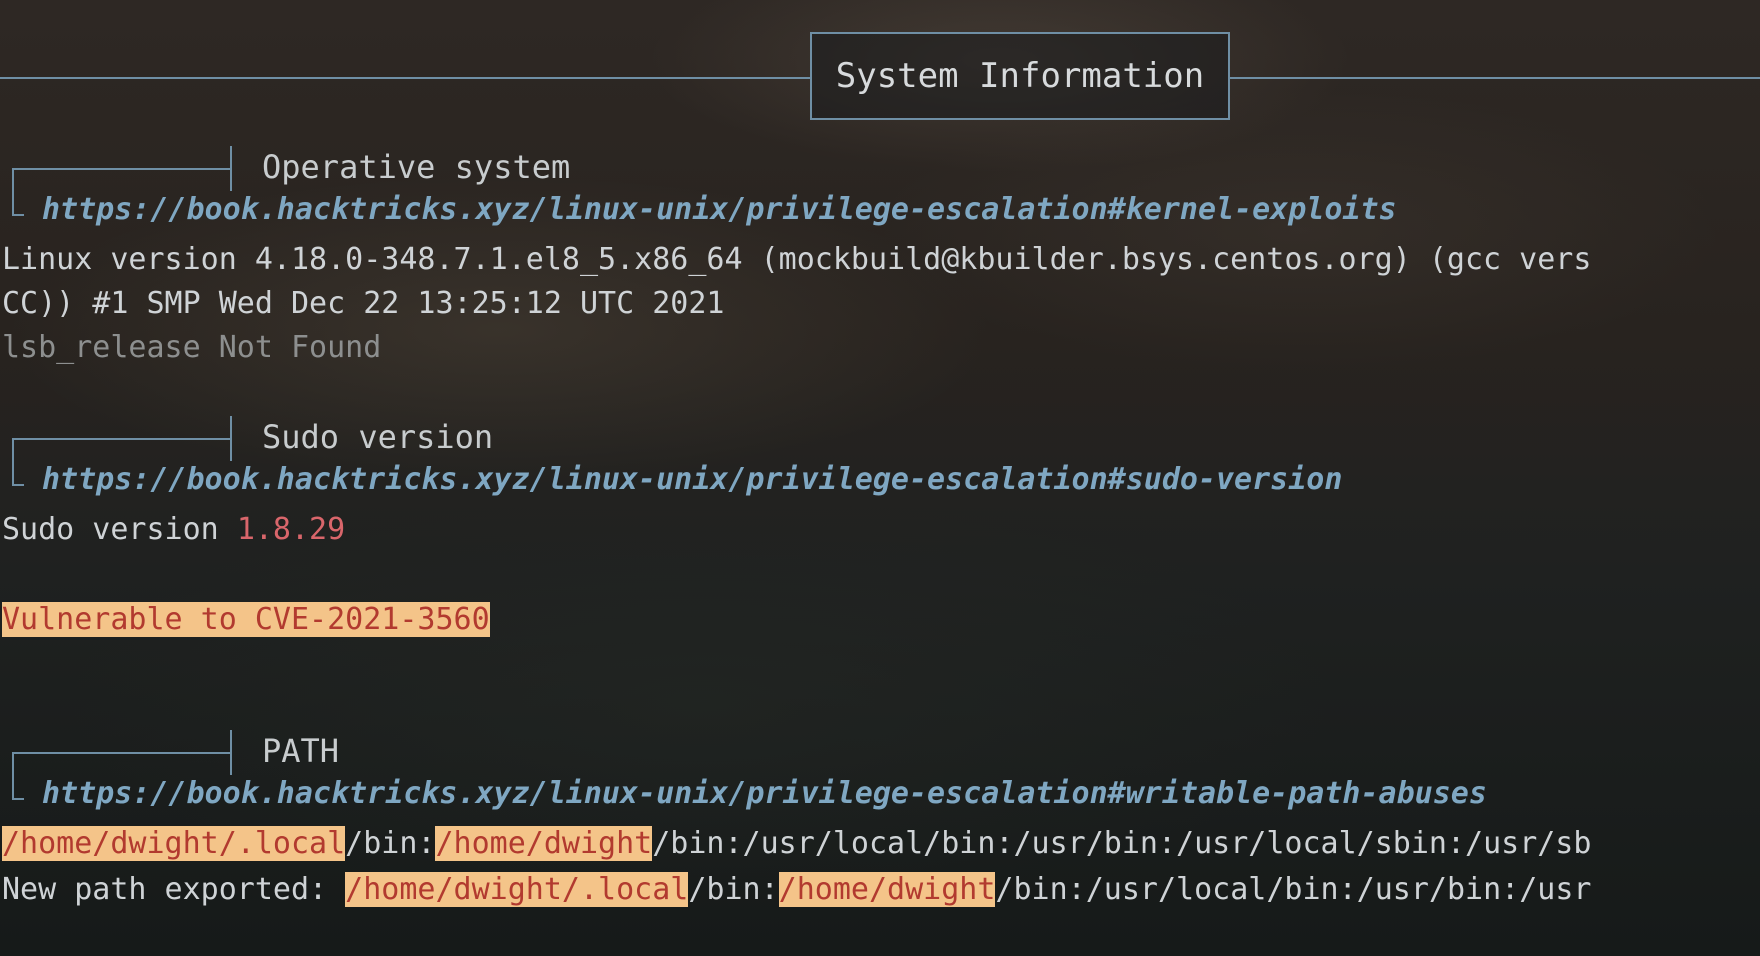 Image resolution: width=1760 pixels, height=956 pixels. I want to click on section-title-path: PATH, so click(301, 751).